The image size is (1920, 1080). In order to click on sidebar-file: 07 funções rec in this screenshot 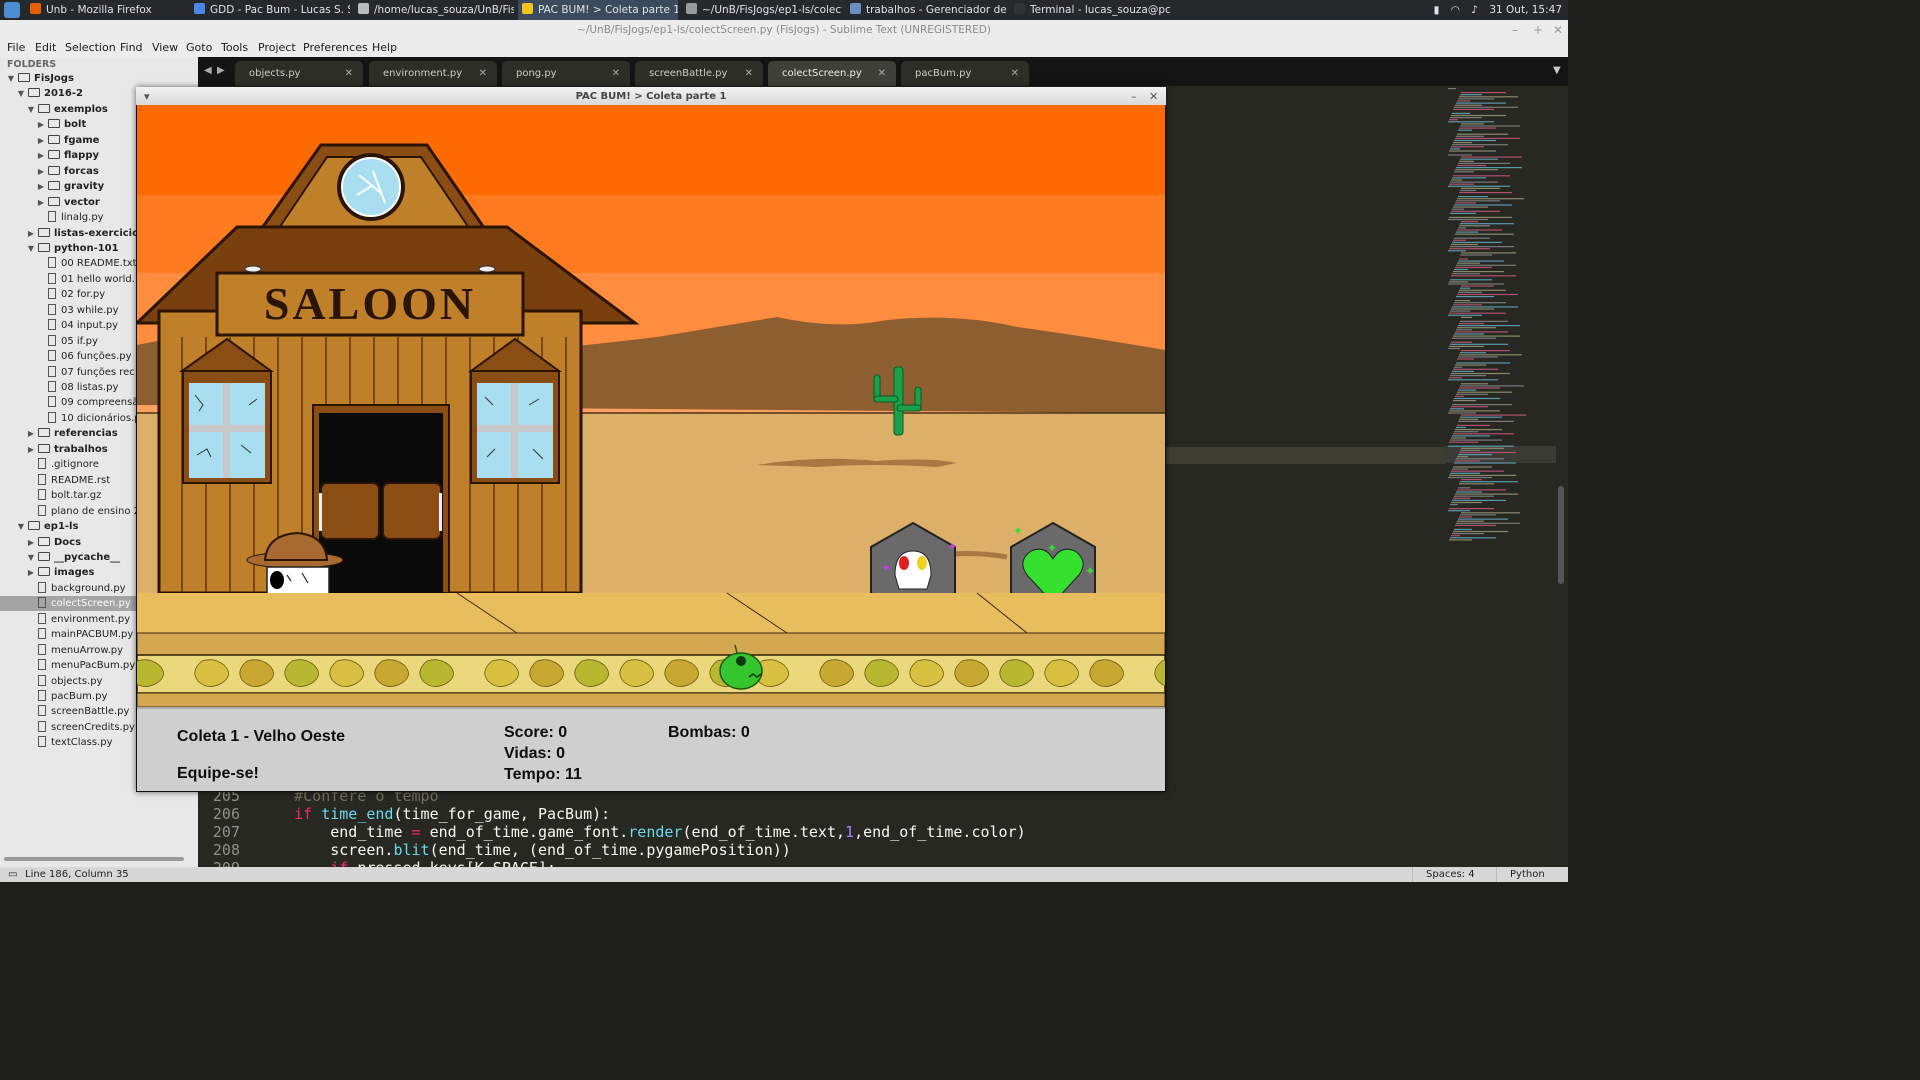, I will do `click(85, 372)`.